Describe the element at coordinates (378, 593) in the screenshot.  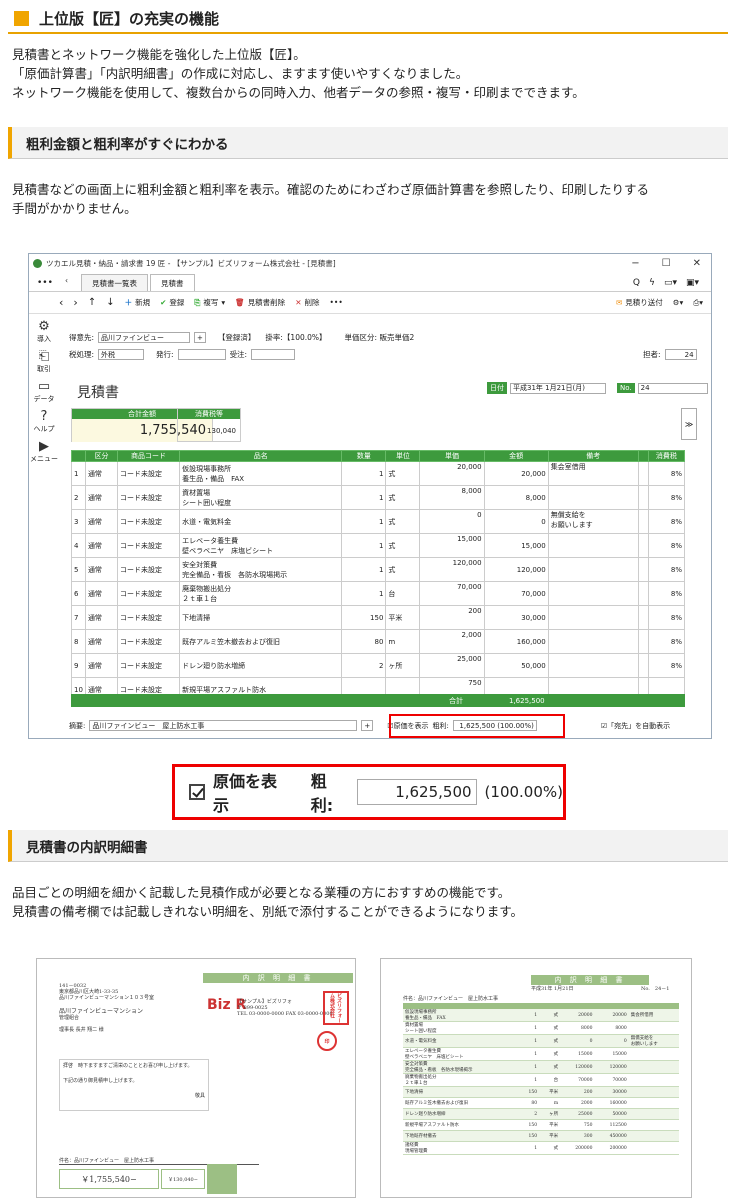
I see `table-row: 6 通常 コード未設定 廃棄物搬出処分 ２ｔ車１台 1 台 70,000 70,000 8%` at that location.